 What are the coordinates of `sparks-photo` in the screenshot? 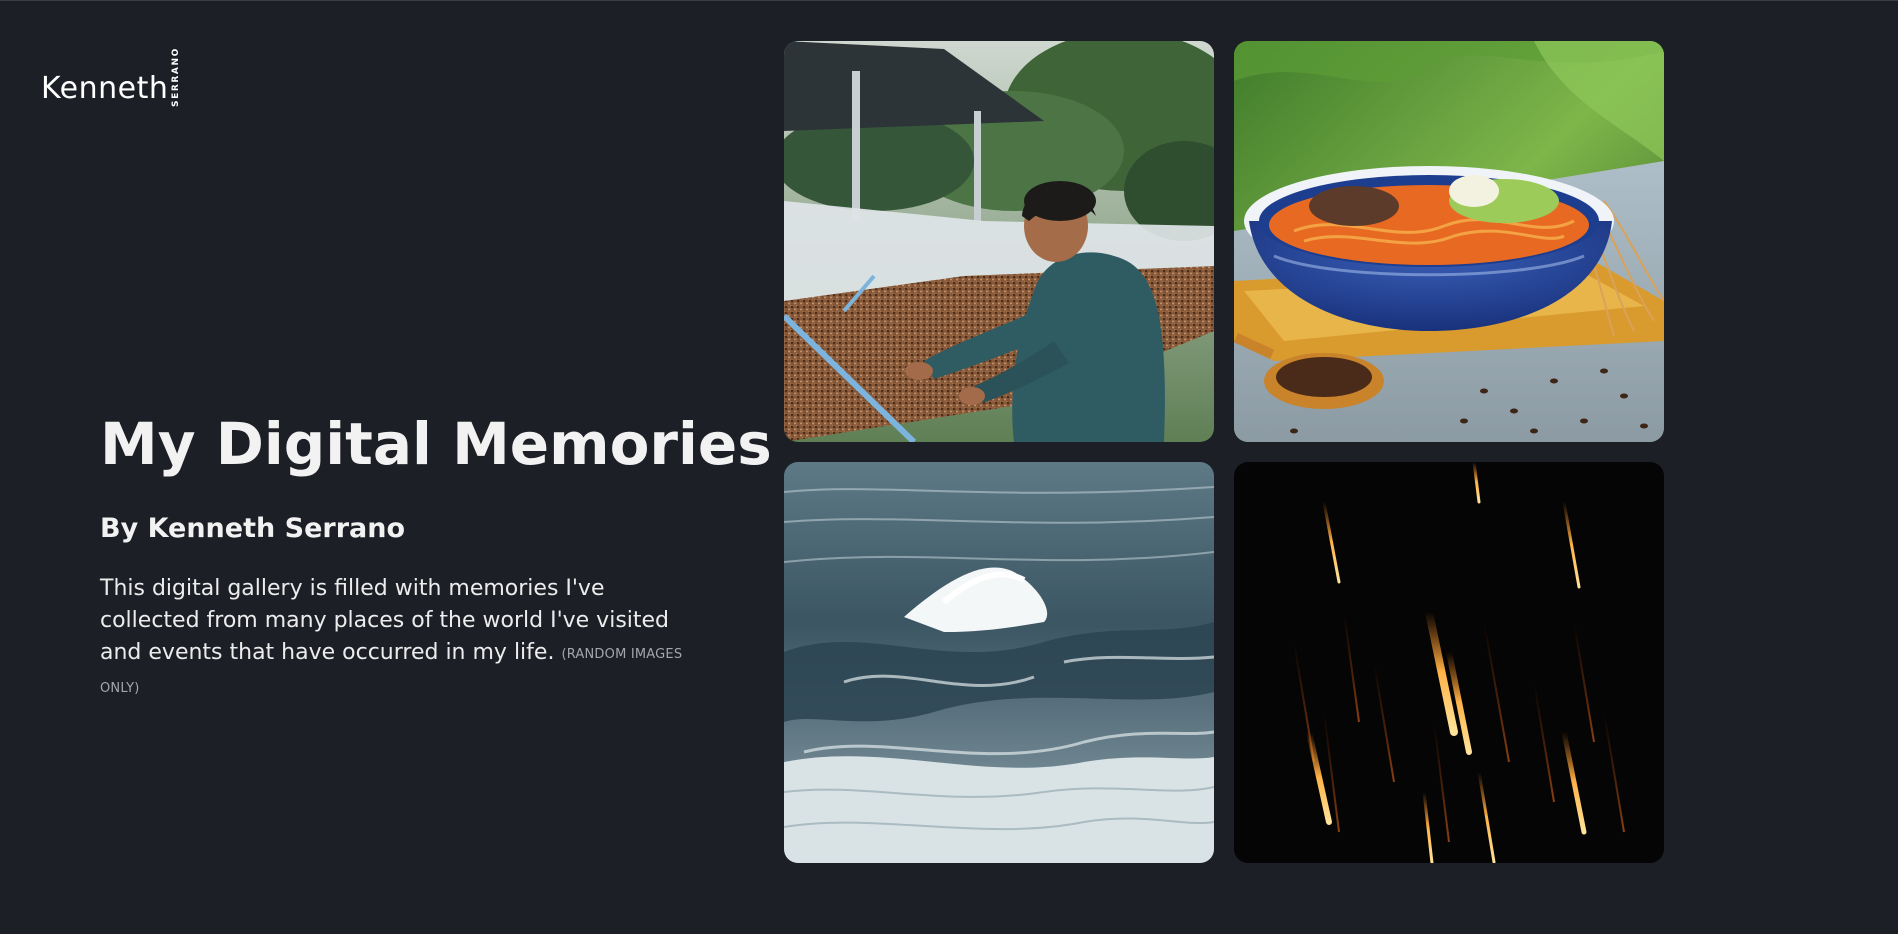 It's located at (1449, 662).